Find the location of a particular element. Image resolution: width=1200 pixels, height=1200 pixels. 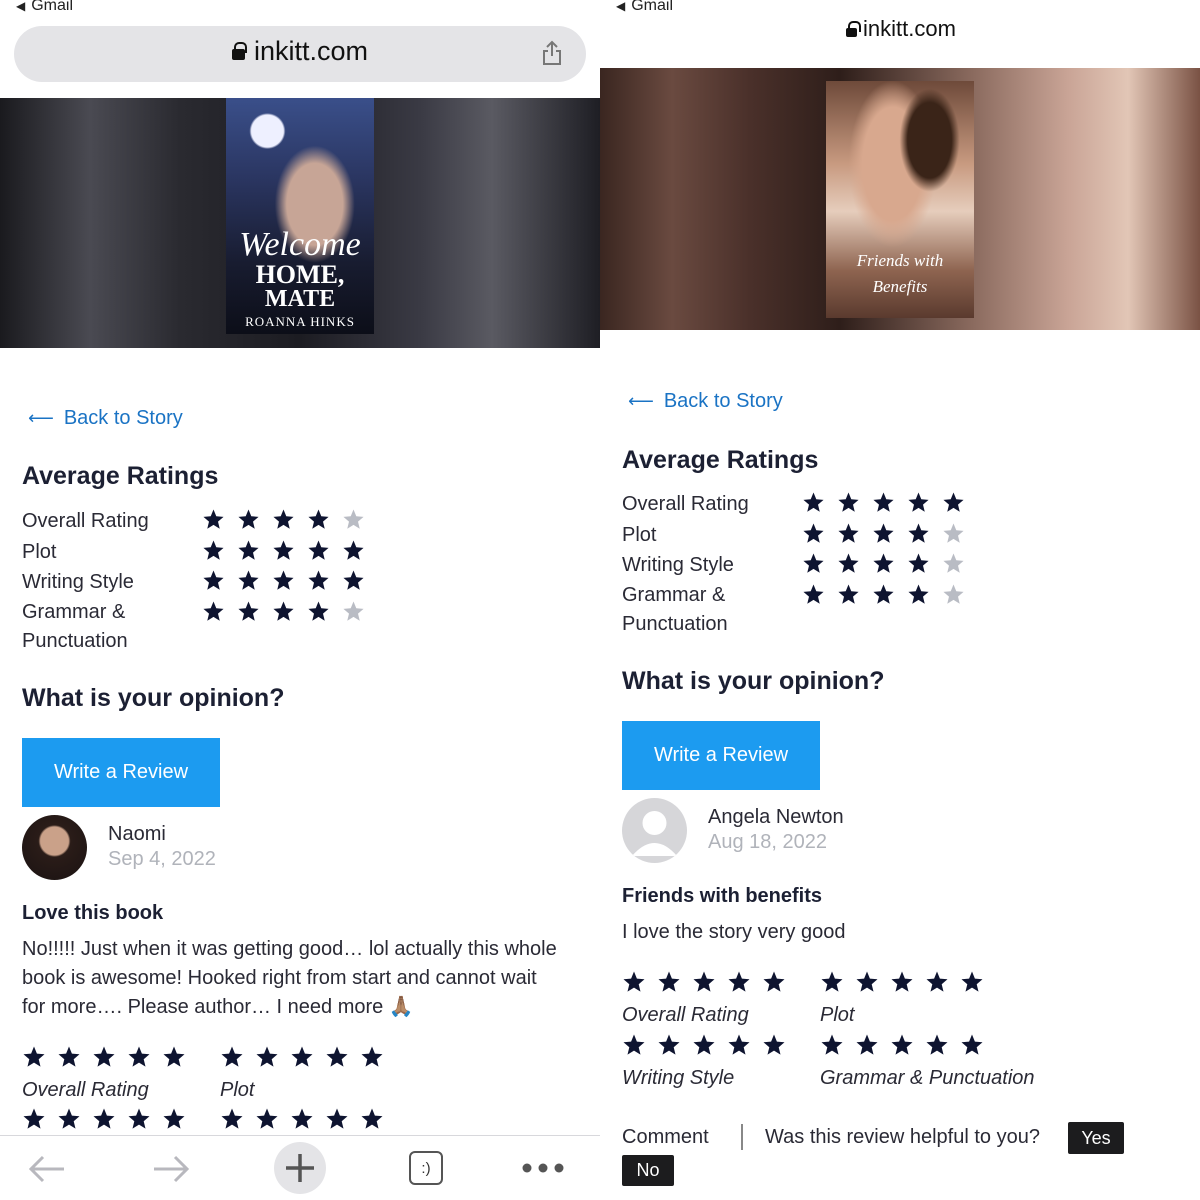

review-title: Friends with benefits is located at coordinates (722, 896).